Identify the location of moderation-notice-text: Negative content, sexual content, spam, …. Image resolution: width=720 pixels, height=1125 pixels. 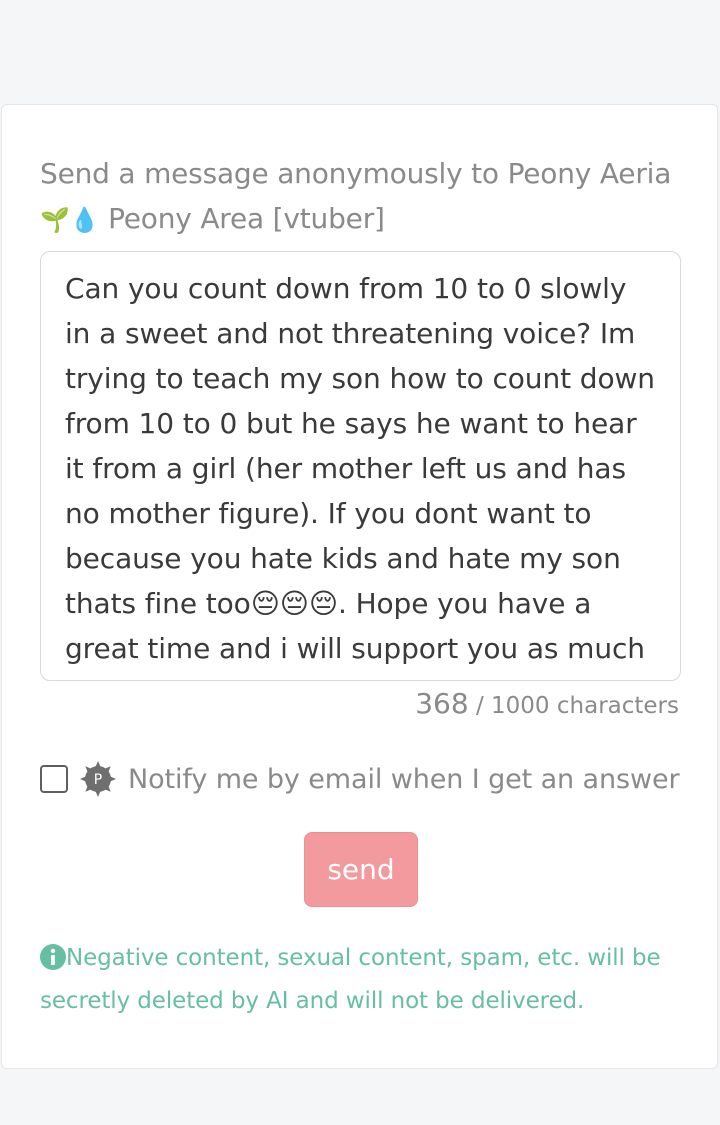
(350, 979).